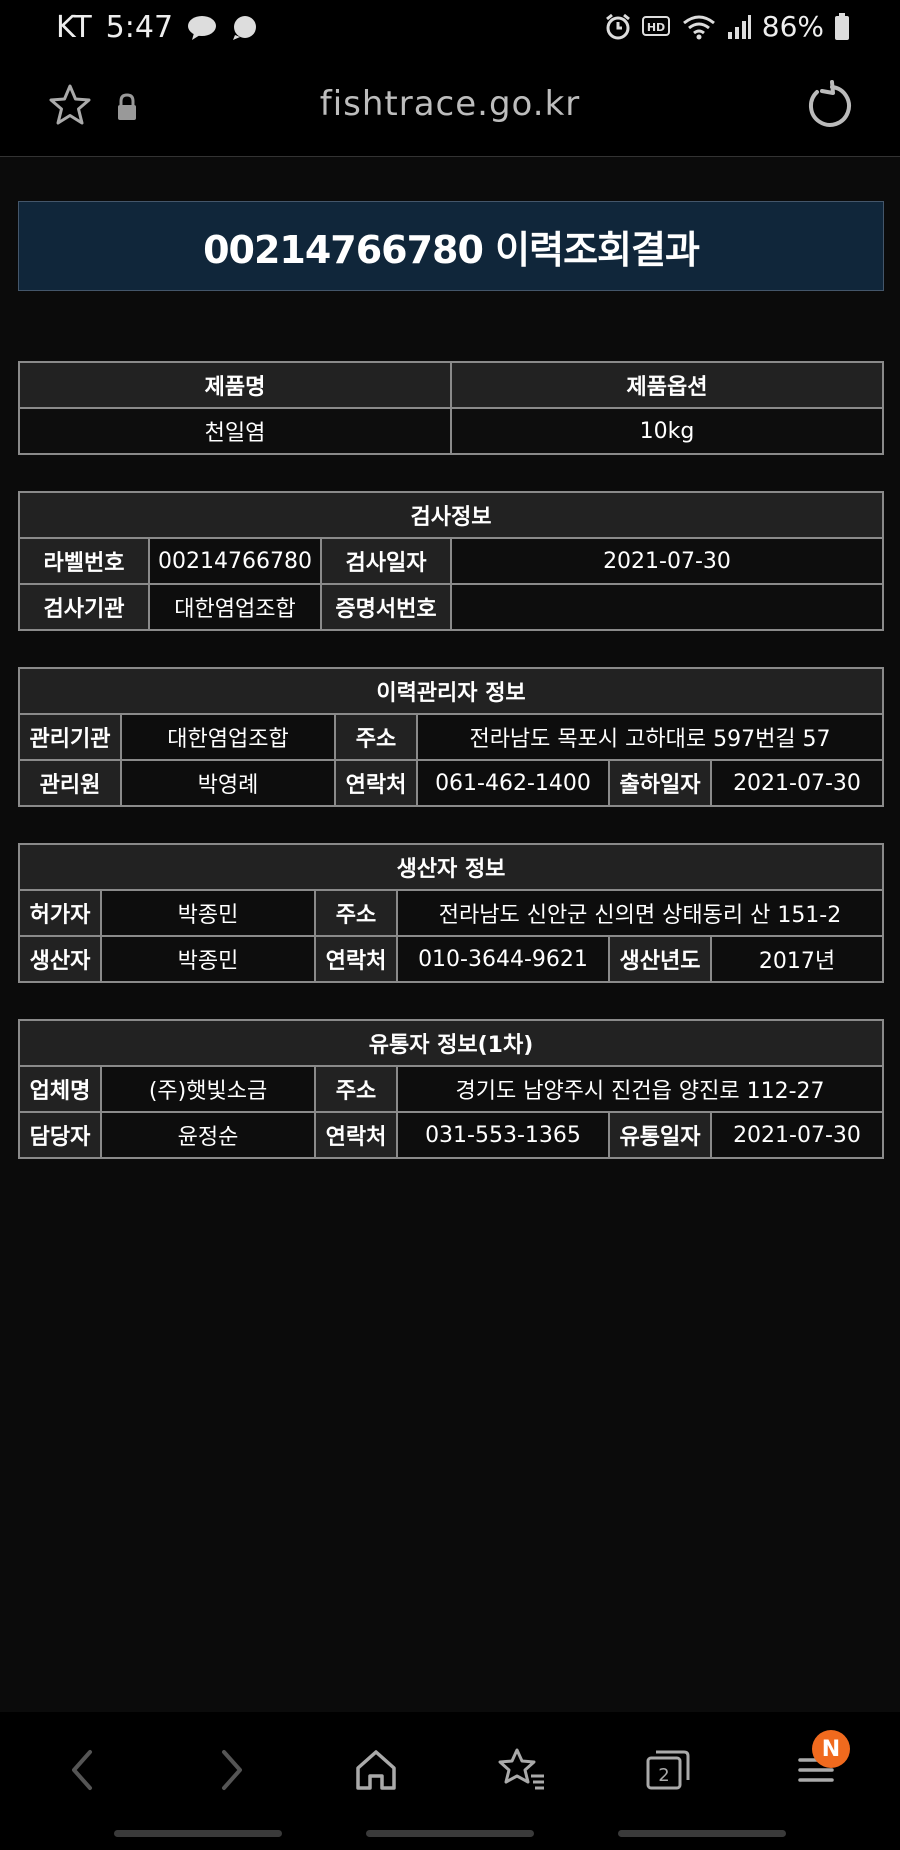 Image resolution: width=900 pixels, height=1850 pixels. What do you see at coordinates (84, 607) in the screenshot?
I see `inspection-agency-header: 검사기관` at bounding box center [84, 607].